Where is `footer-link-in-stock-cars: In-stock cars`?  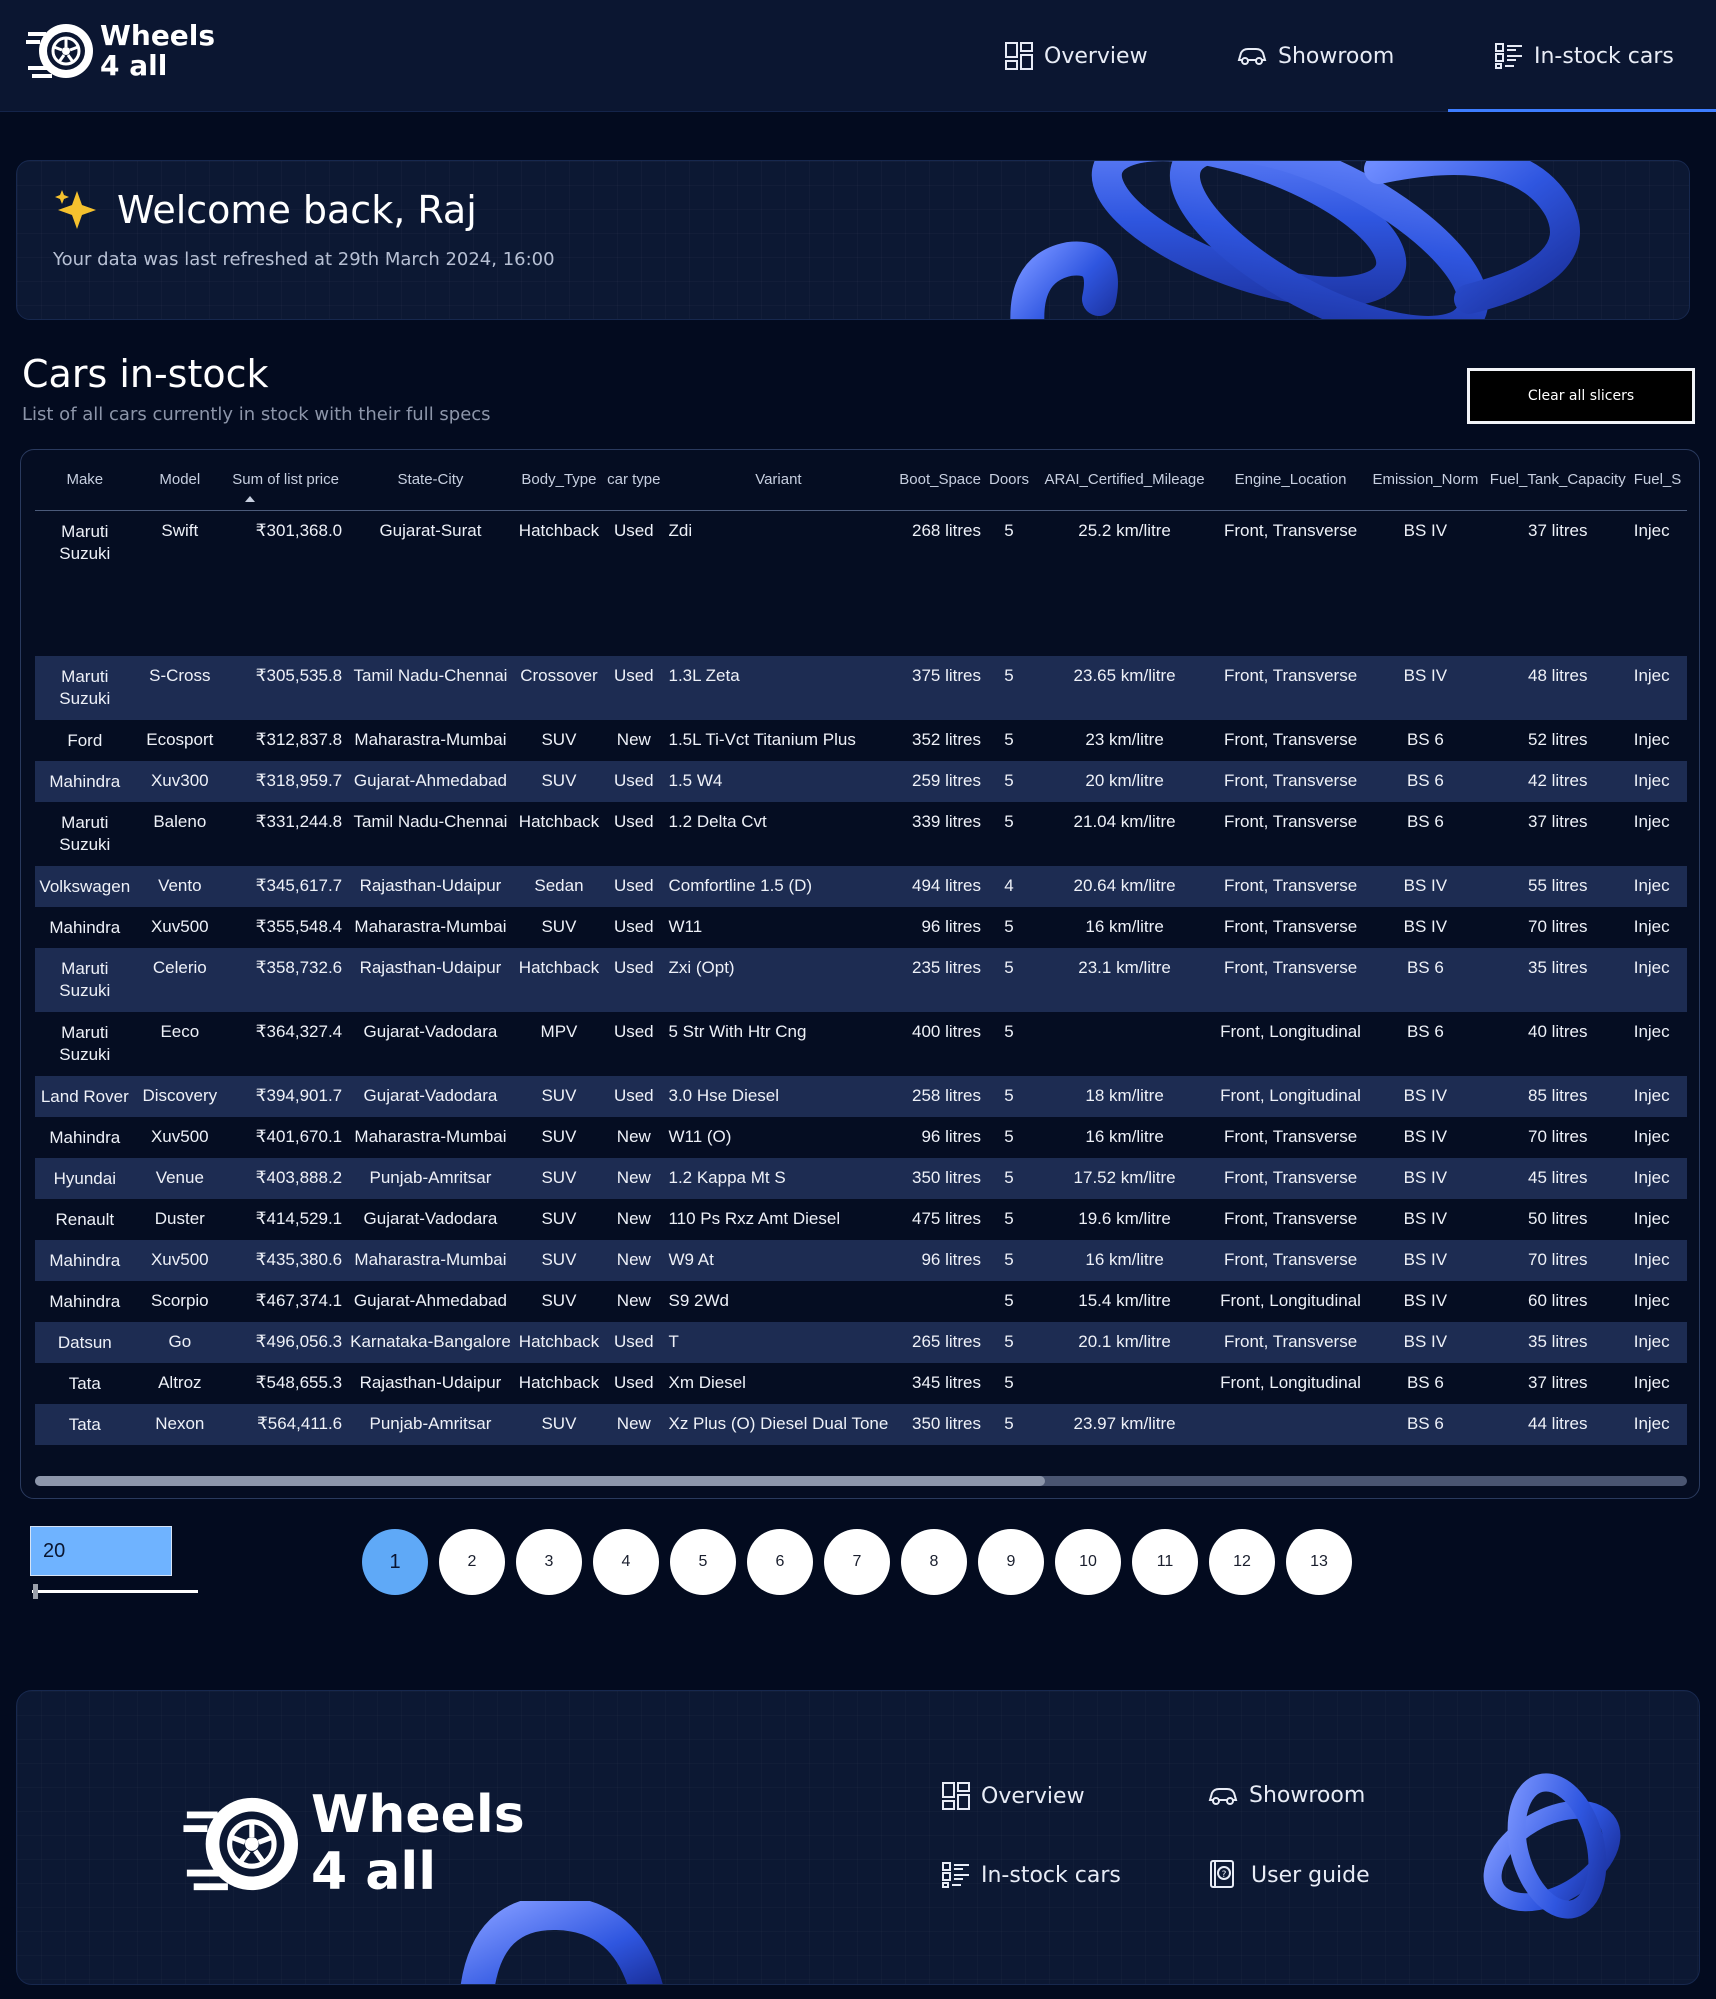 footer-link-in-stock-cars: In-stock cars is located at coordinates (1031, 1875).